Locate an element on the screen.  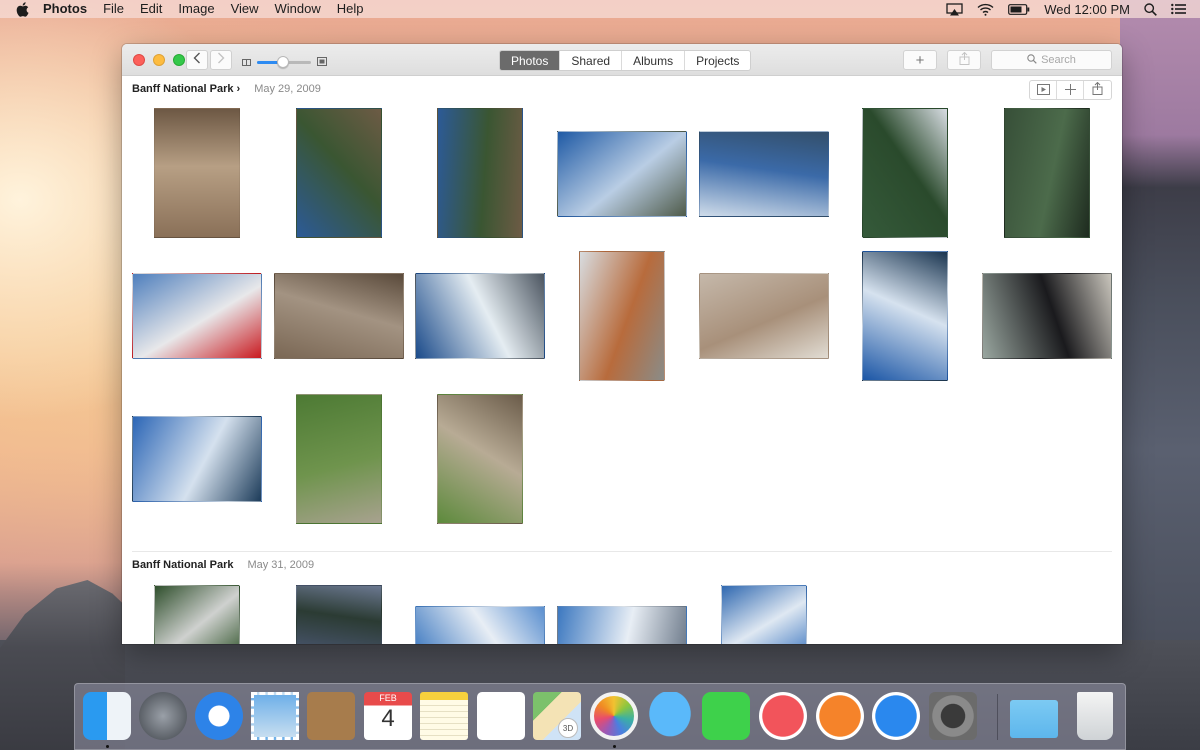
dock-item-contacts is located at coordinates (331, 716).